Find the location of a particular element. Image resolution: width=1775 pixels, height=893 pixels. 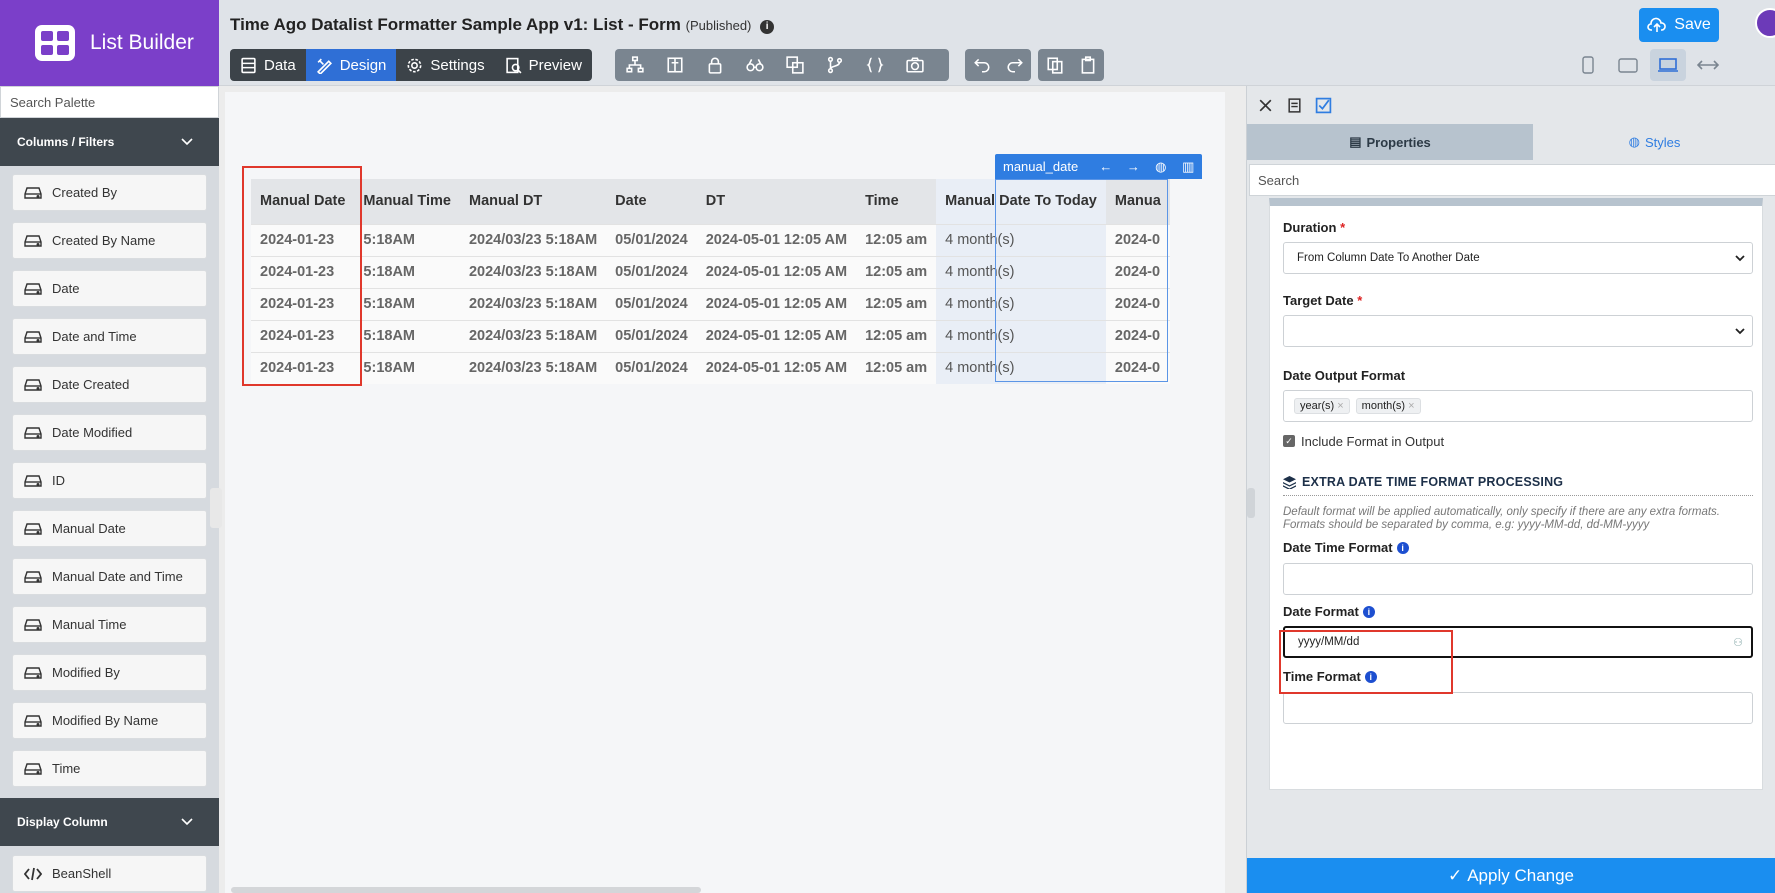

properties-search-input: Search is located at coordinates (1512, 180).